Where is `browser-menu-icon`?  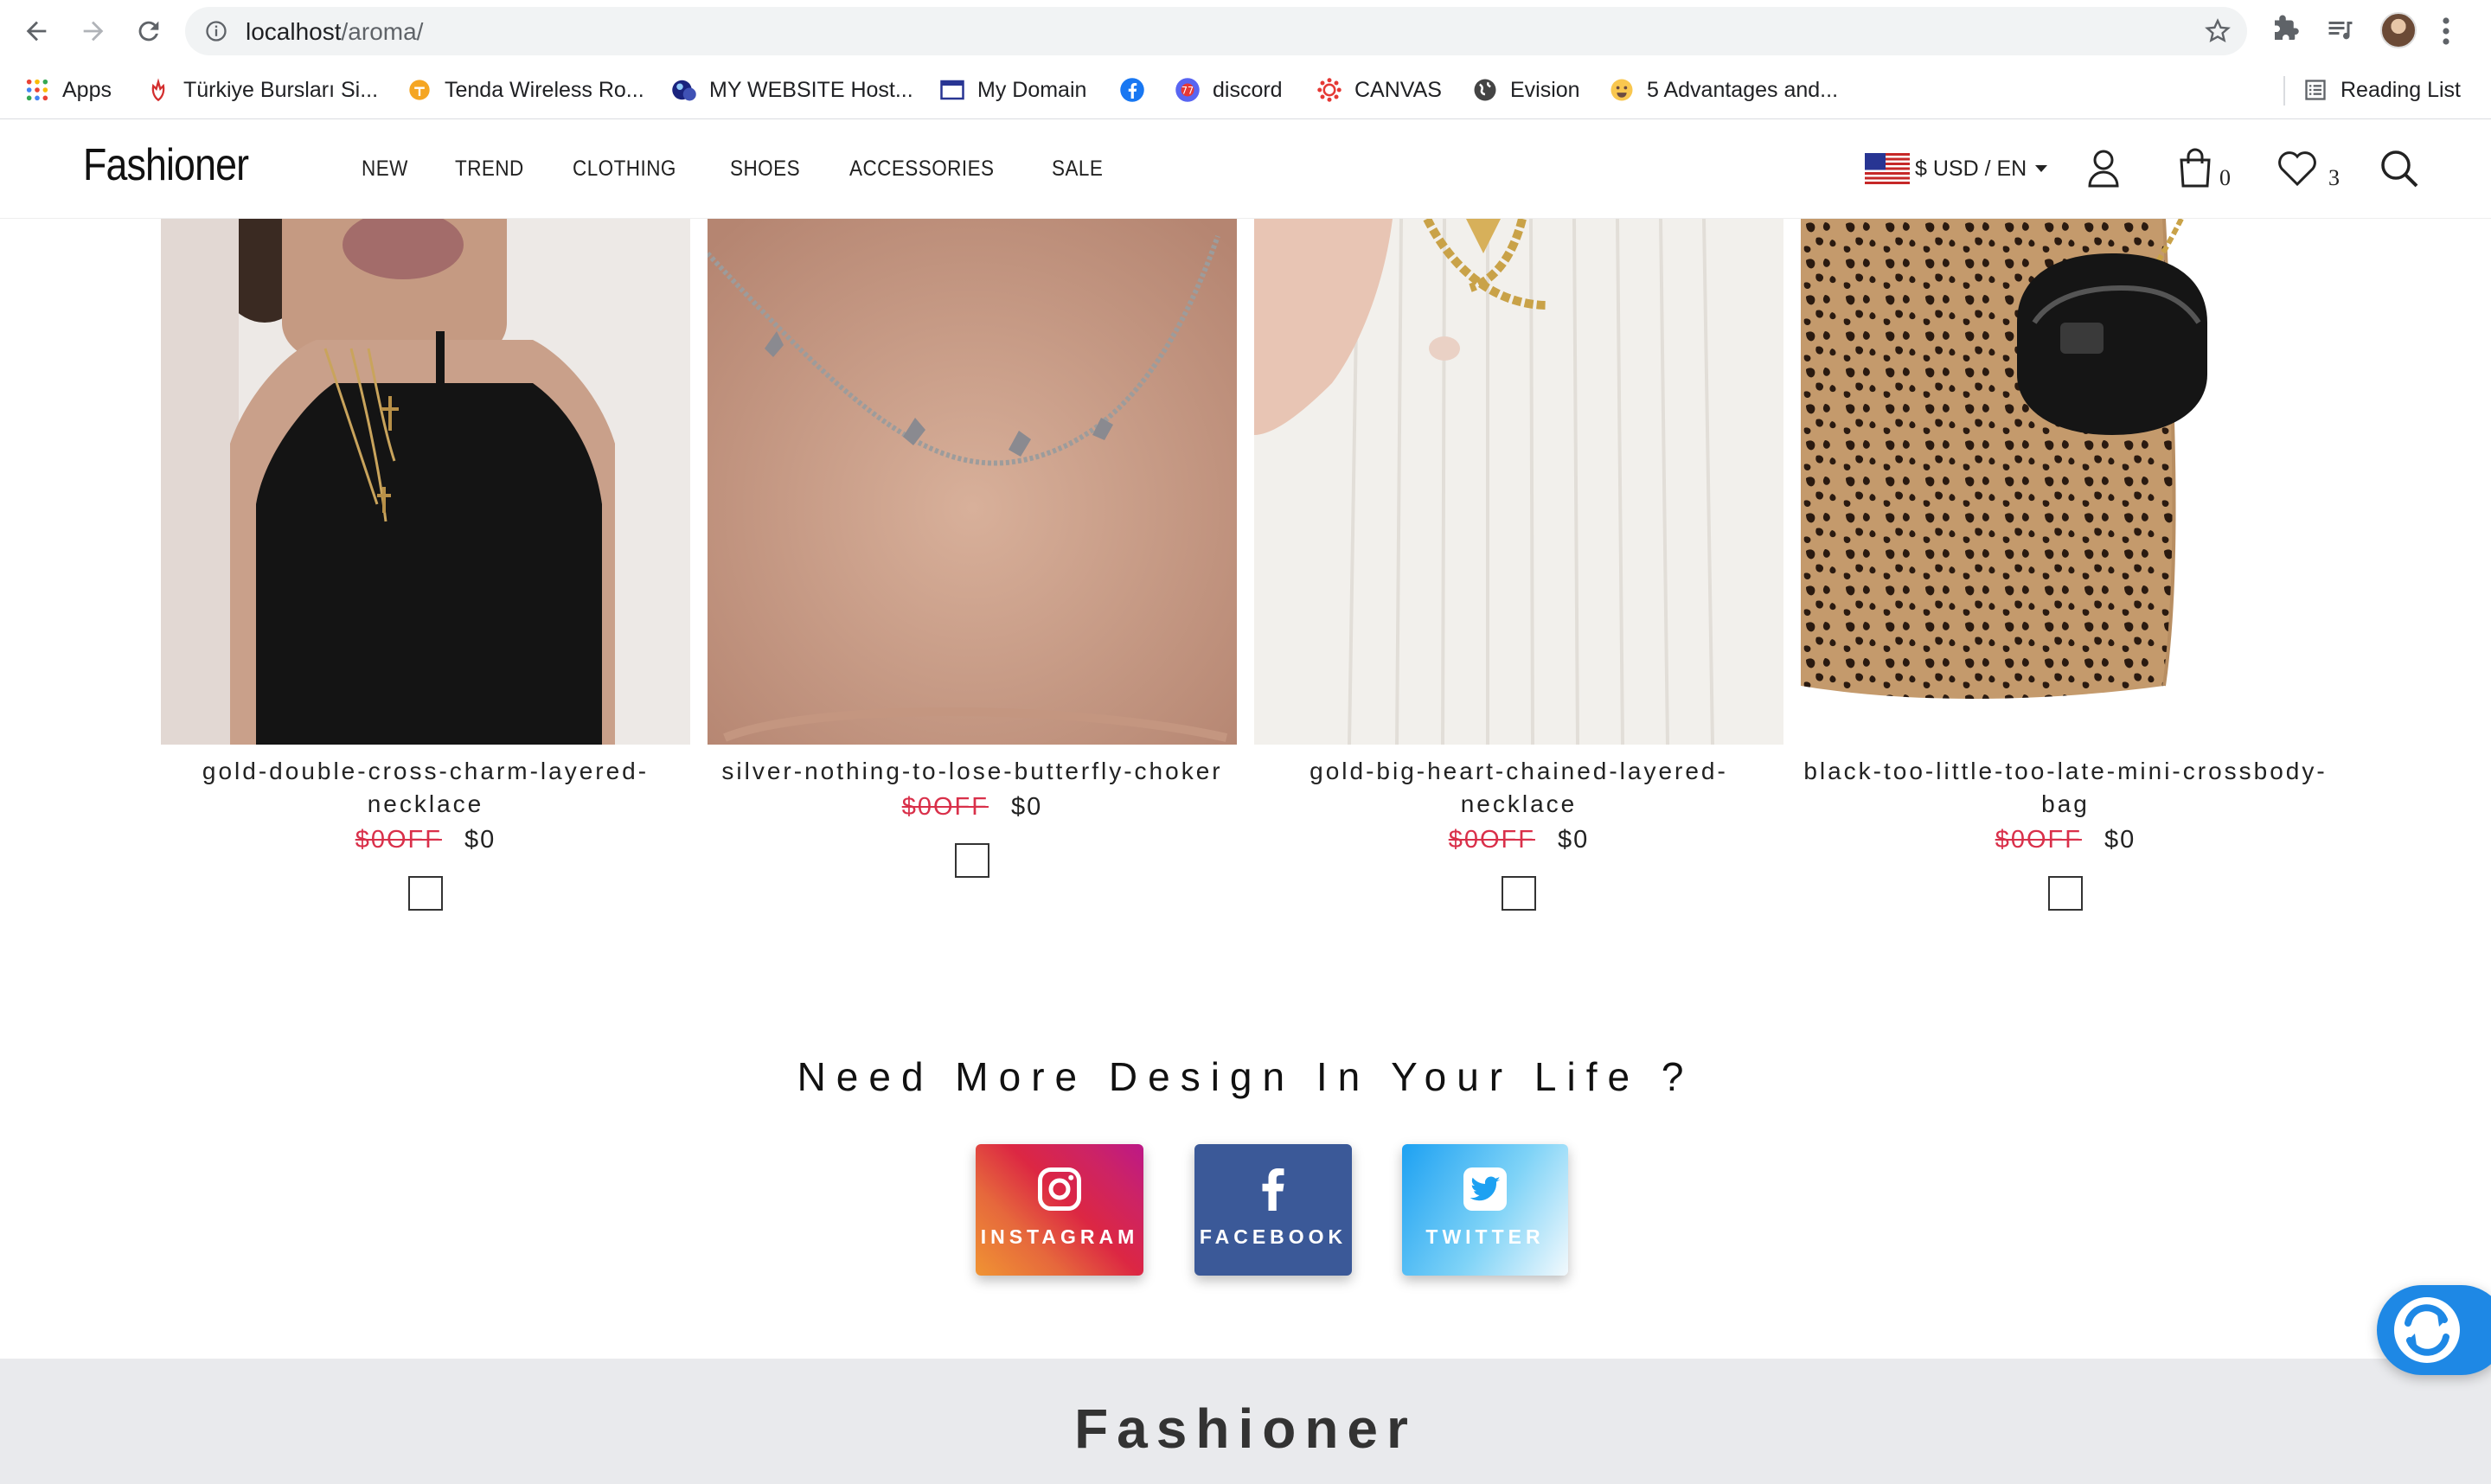
browser-menu-icon is located at coordinates (2446, 32).